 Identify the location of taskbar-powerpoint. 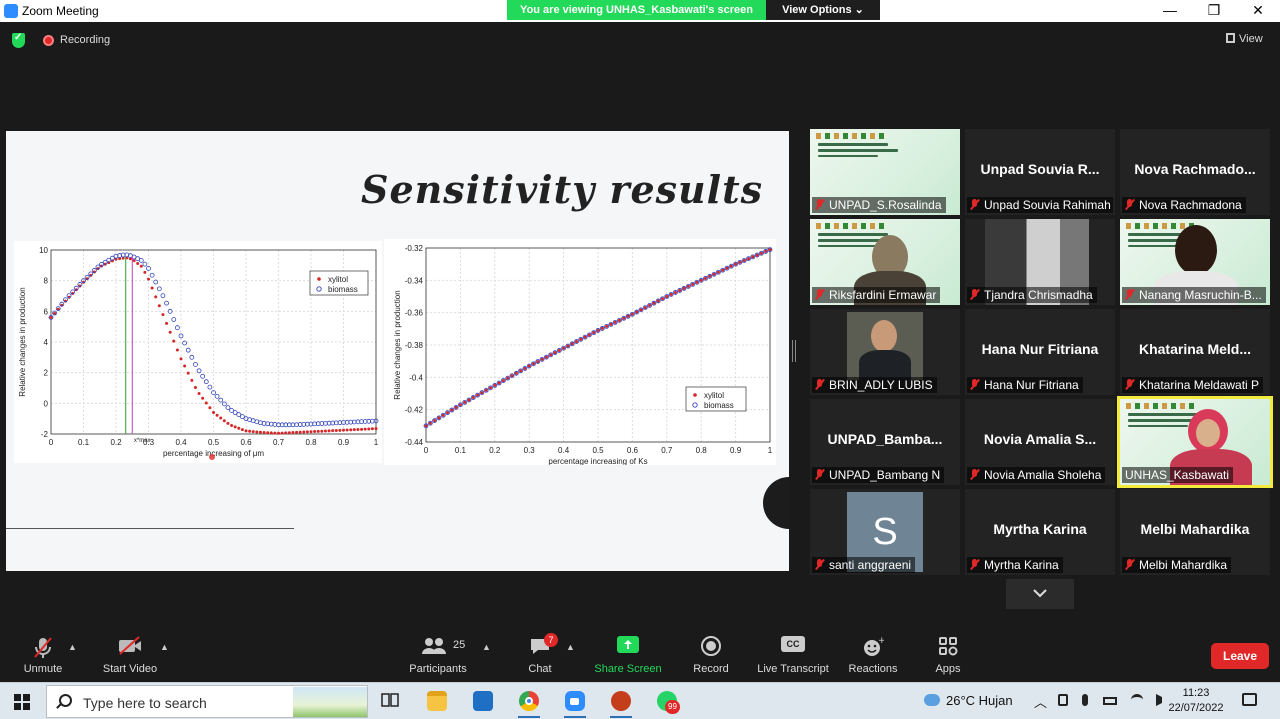
(621, 703).